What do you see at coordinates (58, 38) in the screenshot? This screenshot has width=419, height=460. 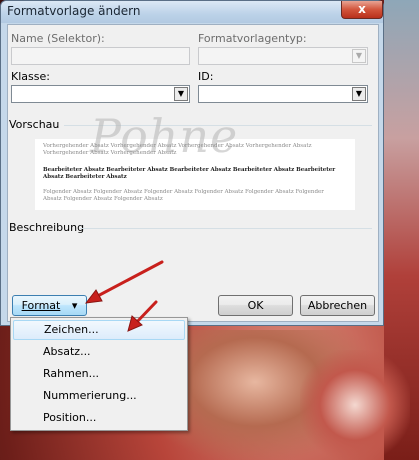 I see `name-selector-label: Name (Selektor):` at bounding box center [58, 38].